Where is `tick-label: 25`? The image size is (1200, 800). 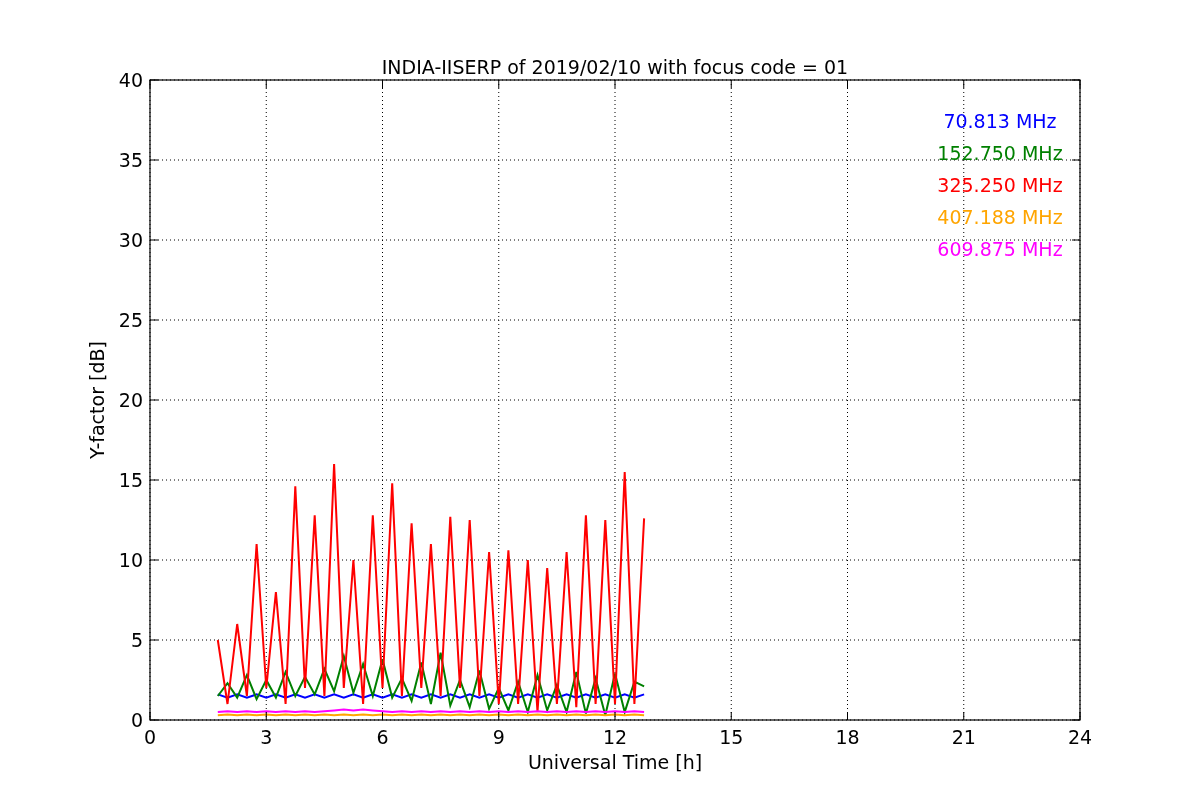 tick-label: 25 is located at coordinates (130, 320).